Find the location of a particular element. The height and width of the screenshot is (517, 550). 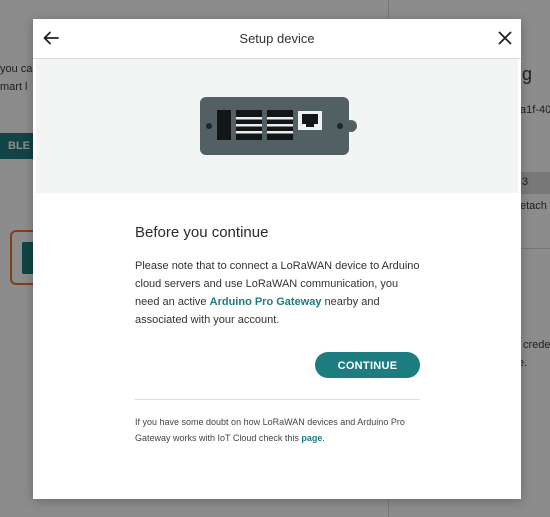

arduino-pro-gateway-link: Arduino Pro Gateway is located at coordinates (266, 302).